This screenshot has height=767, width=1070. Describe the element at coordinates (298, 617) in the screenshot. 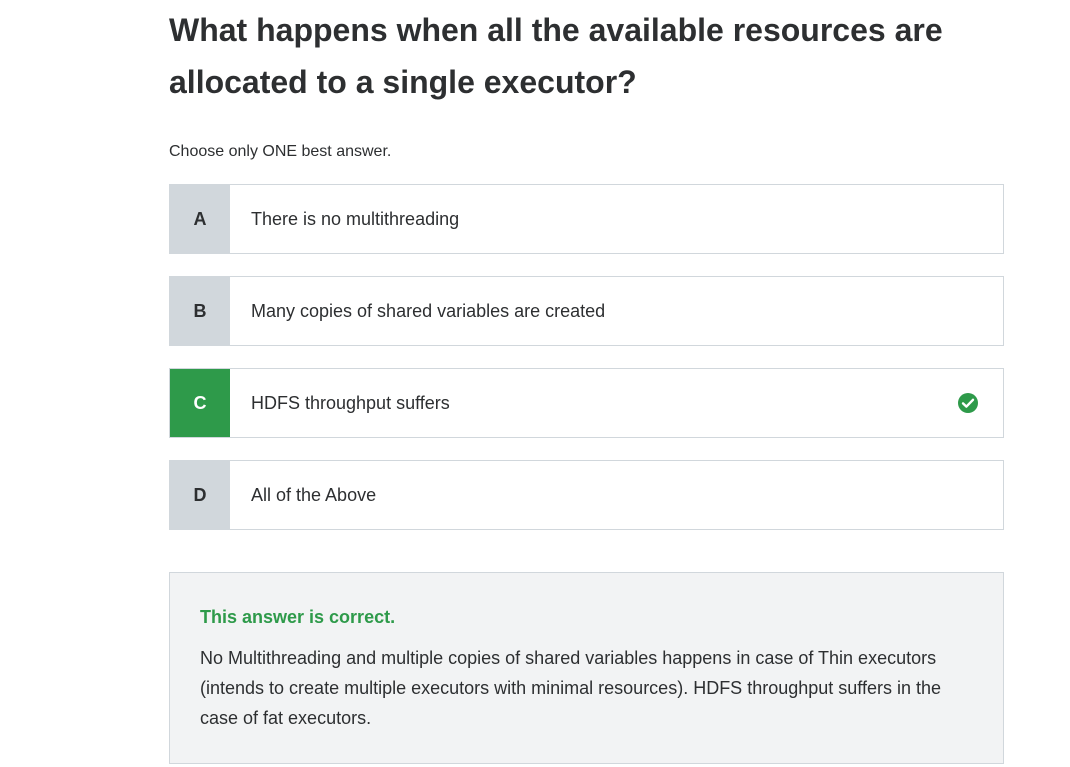

I see `feedback-title: This answer is correct.` at that location.